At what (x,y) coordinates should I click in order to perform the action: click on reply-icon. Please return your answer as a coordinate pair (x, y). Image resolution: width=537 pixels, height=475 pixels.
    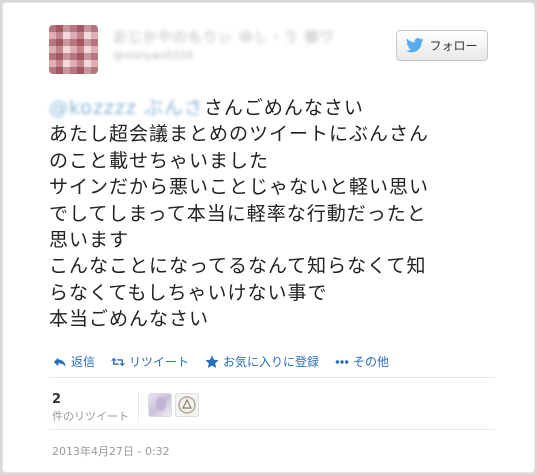
    Looking at the image, I should click on (59, 362).